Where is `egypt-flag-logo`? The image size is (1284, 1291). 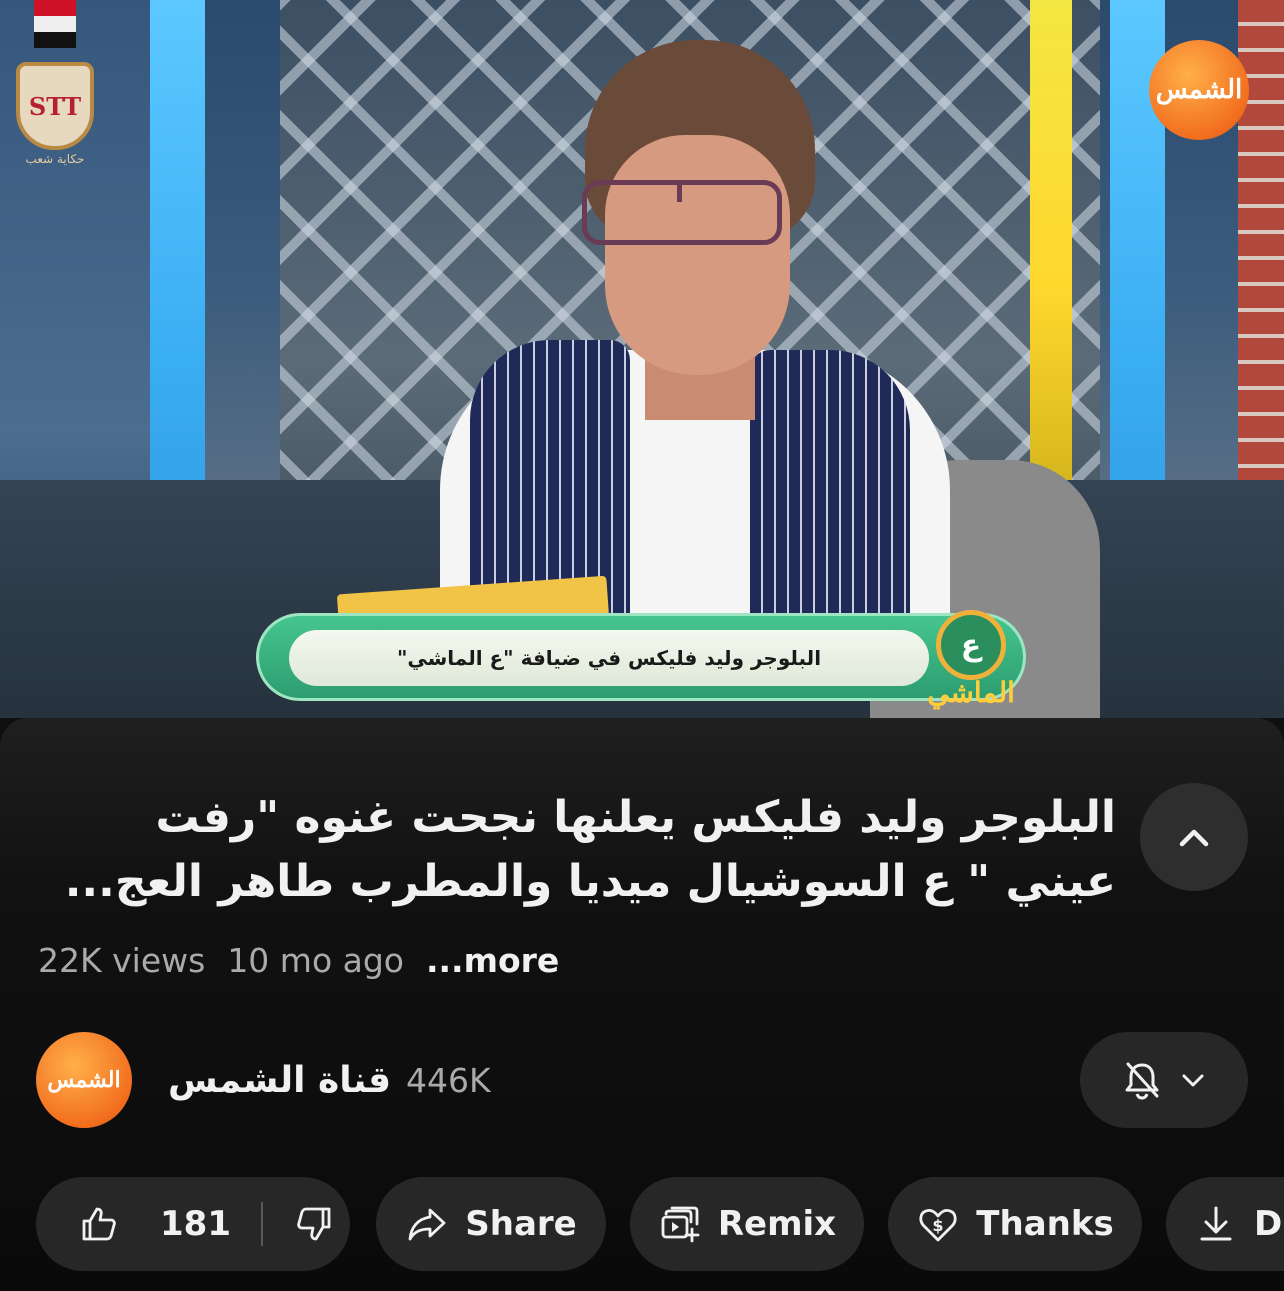 egypt-flag-logo is located at coordinates (55, 24).